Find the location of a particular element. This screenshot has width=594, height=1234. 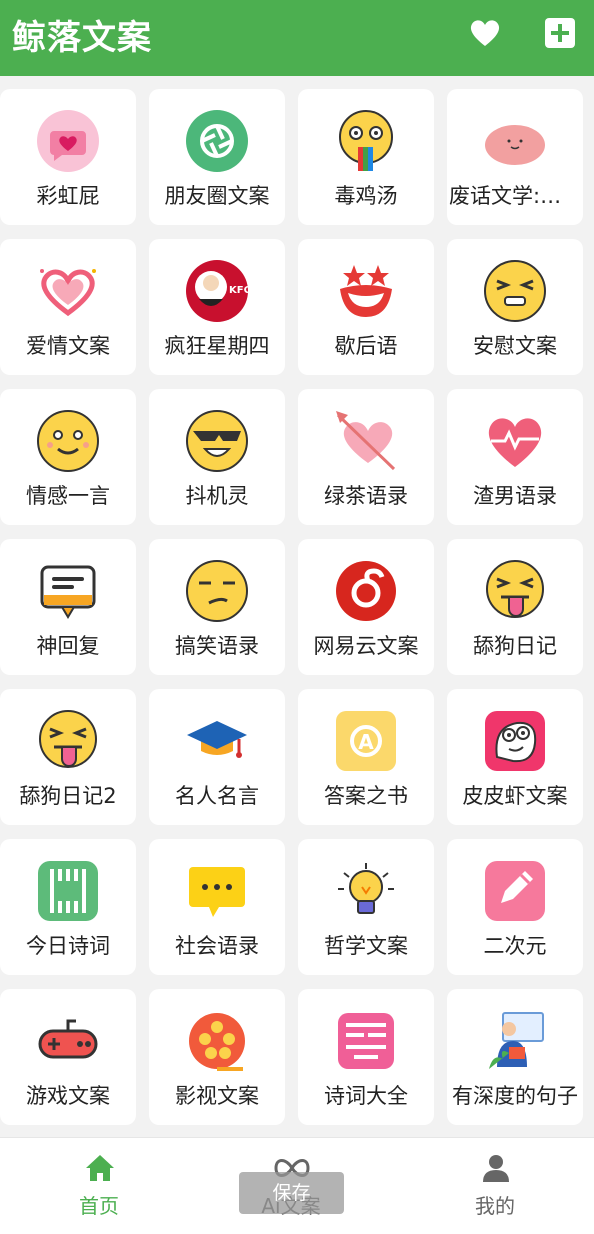

tile-anwei: 安慰文案 is located at coordinates (515, 307).